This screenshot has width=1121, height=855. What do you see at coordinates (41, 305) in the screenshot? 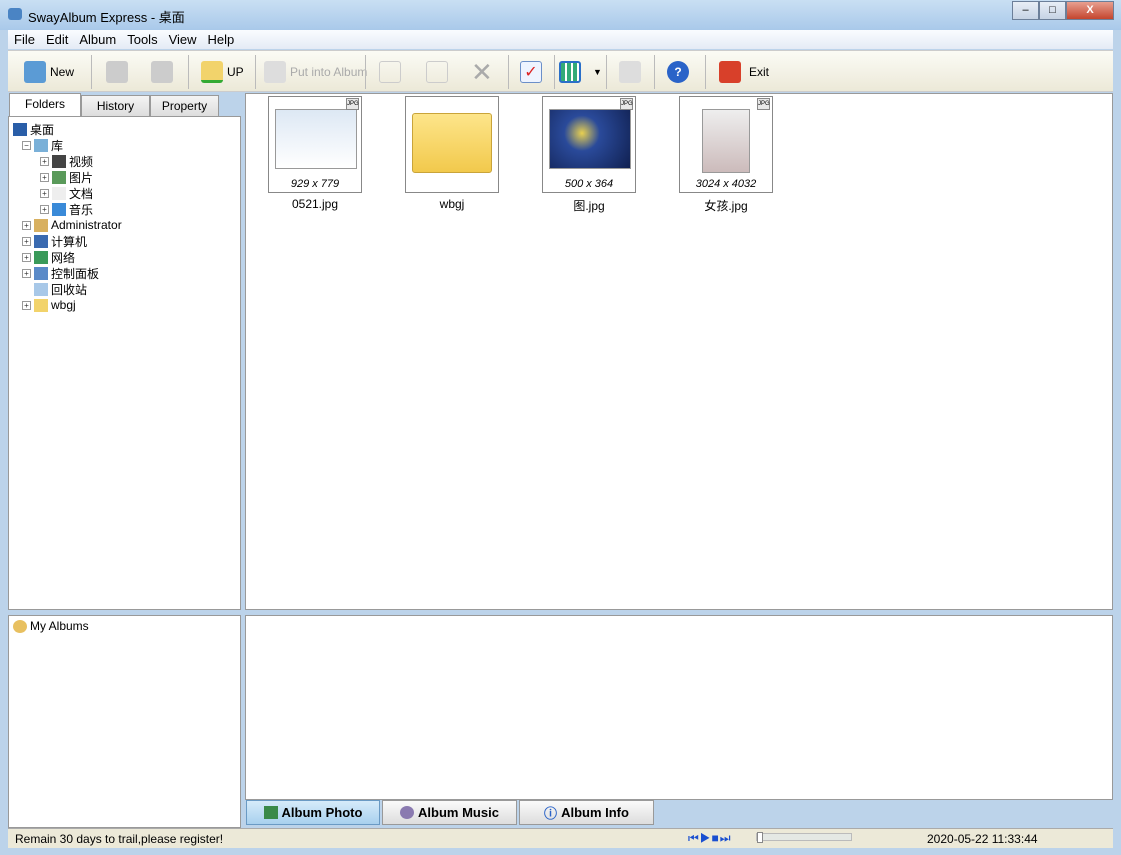
I see `folder-icon` at bounding box center [41, 305].